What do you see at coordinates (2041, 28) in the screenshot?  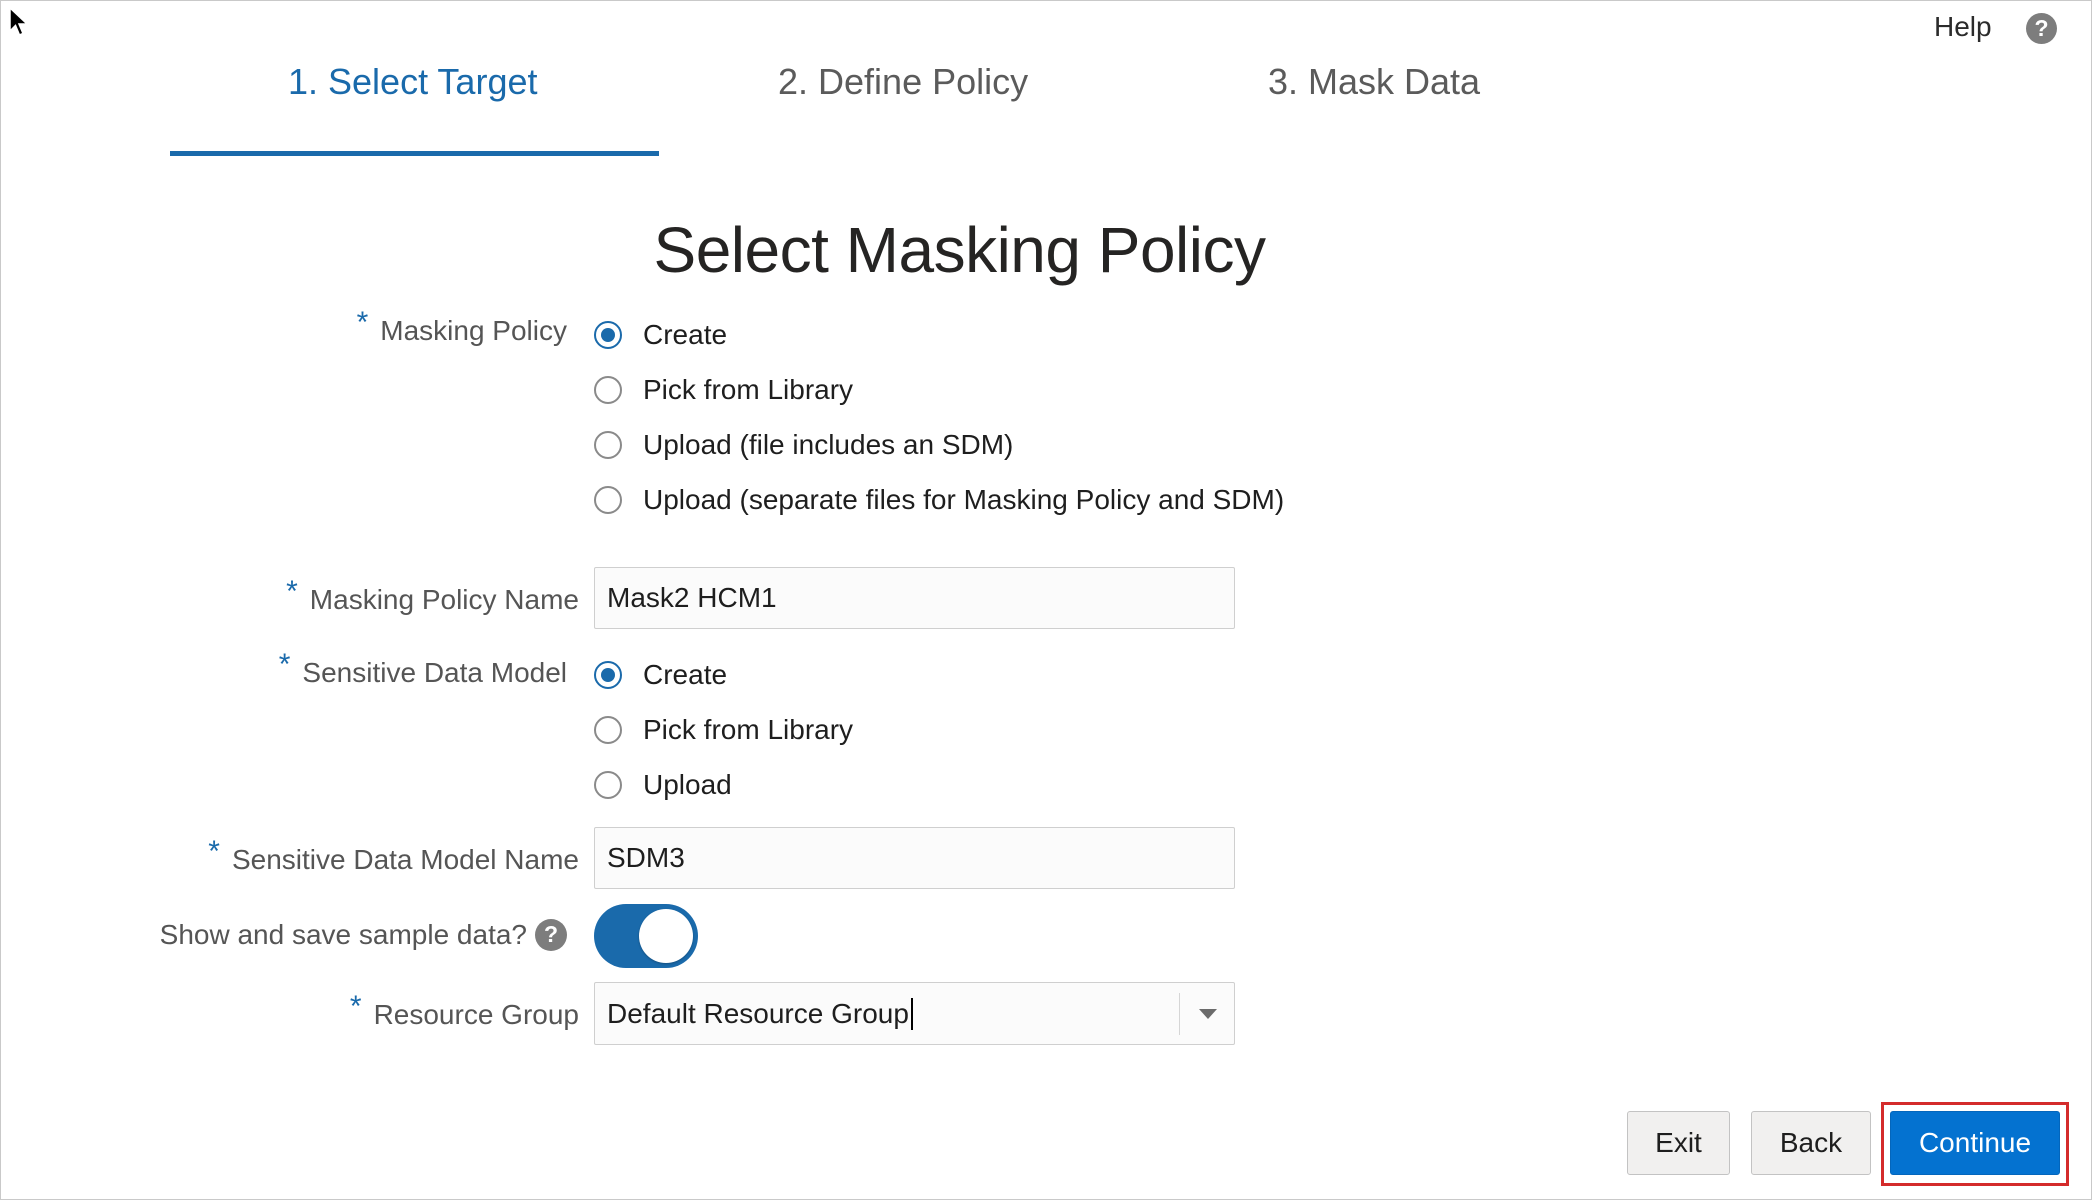 I see `help-question-icon: ?` at bounding box center [2041, 28].